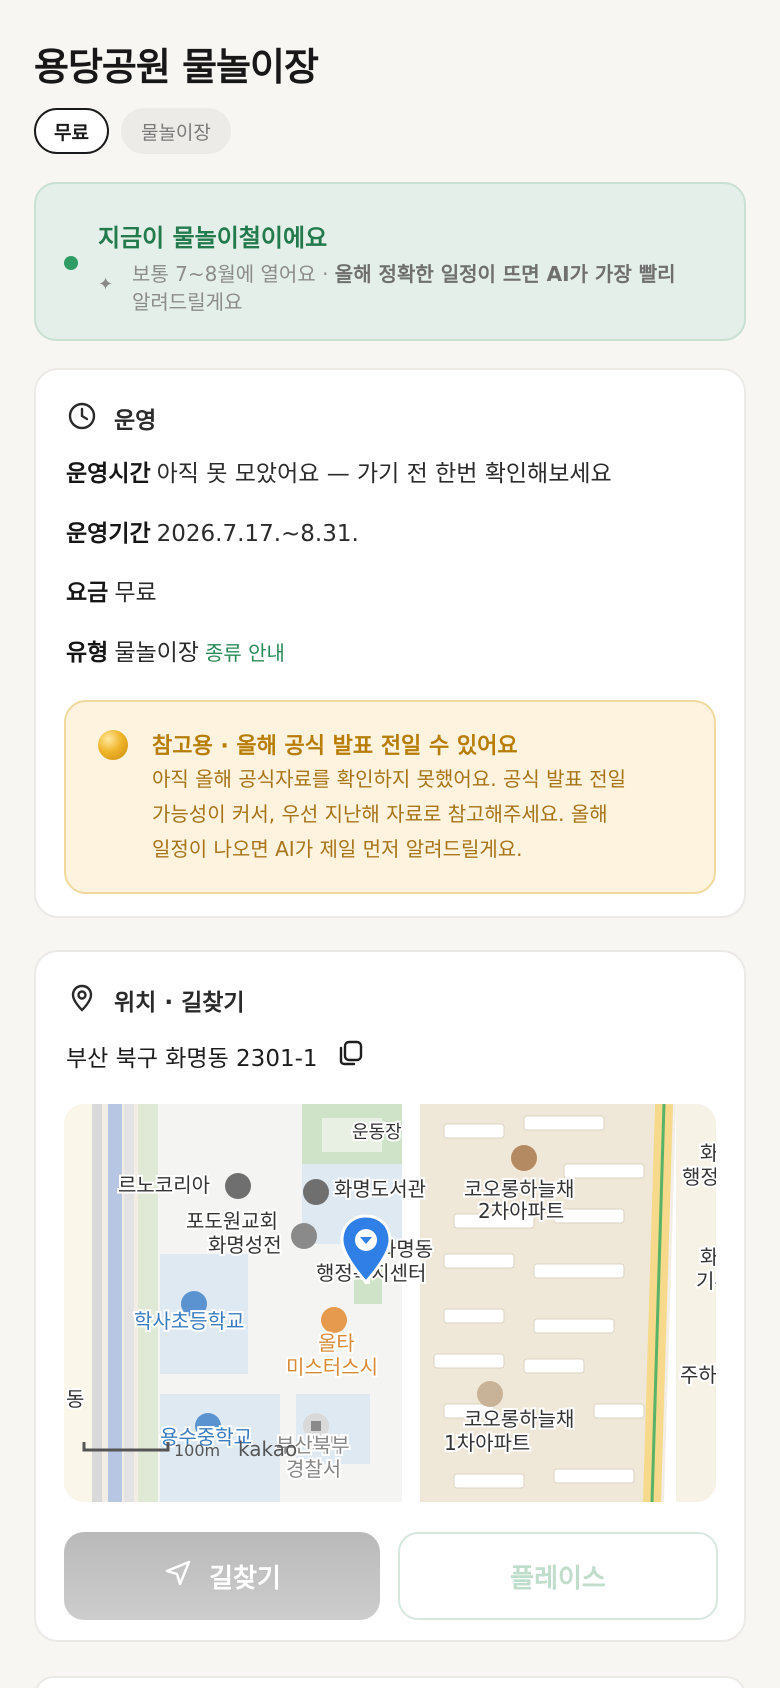 The width and height of the screenshot is (780, 1688). I want to click on notice-line-1: 아직 올해 공식자료를 확인하지 못했어요. 공식 발표 전일, so click(389, 779).